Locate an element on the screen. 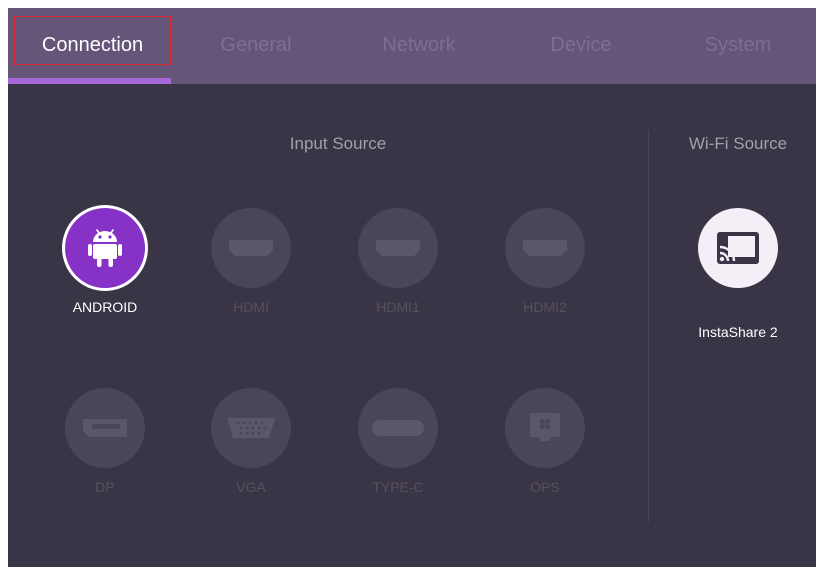 Image resolution: width=816 pixels, height=567 pixels. source-label: OPS is located at coordinates (545, 487).